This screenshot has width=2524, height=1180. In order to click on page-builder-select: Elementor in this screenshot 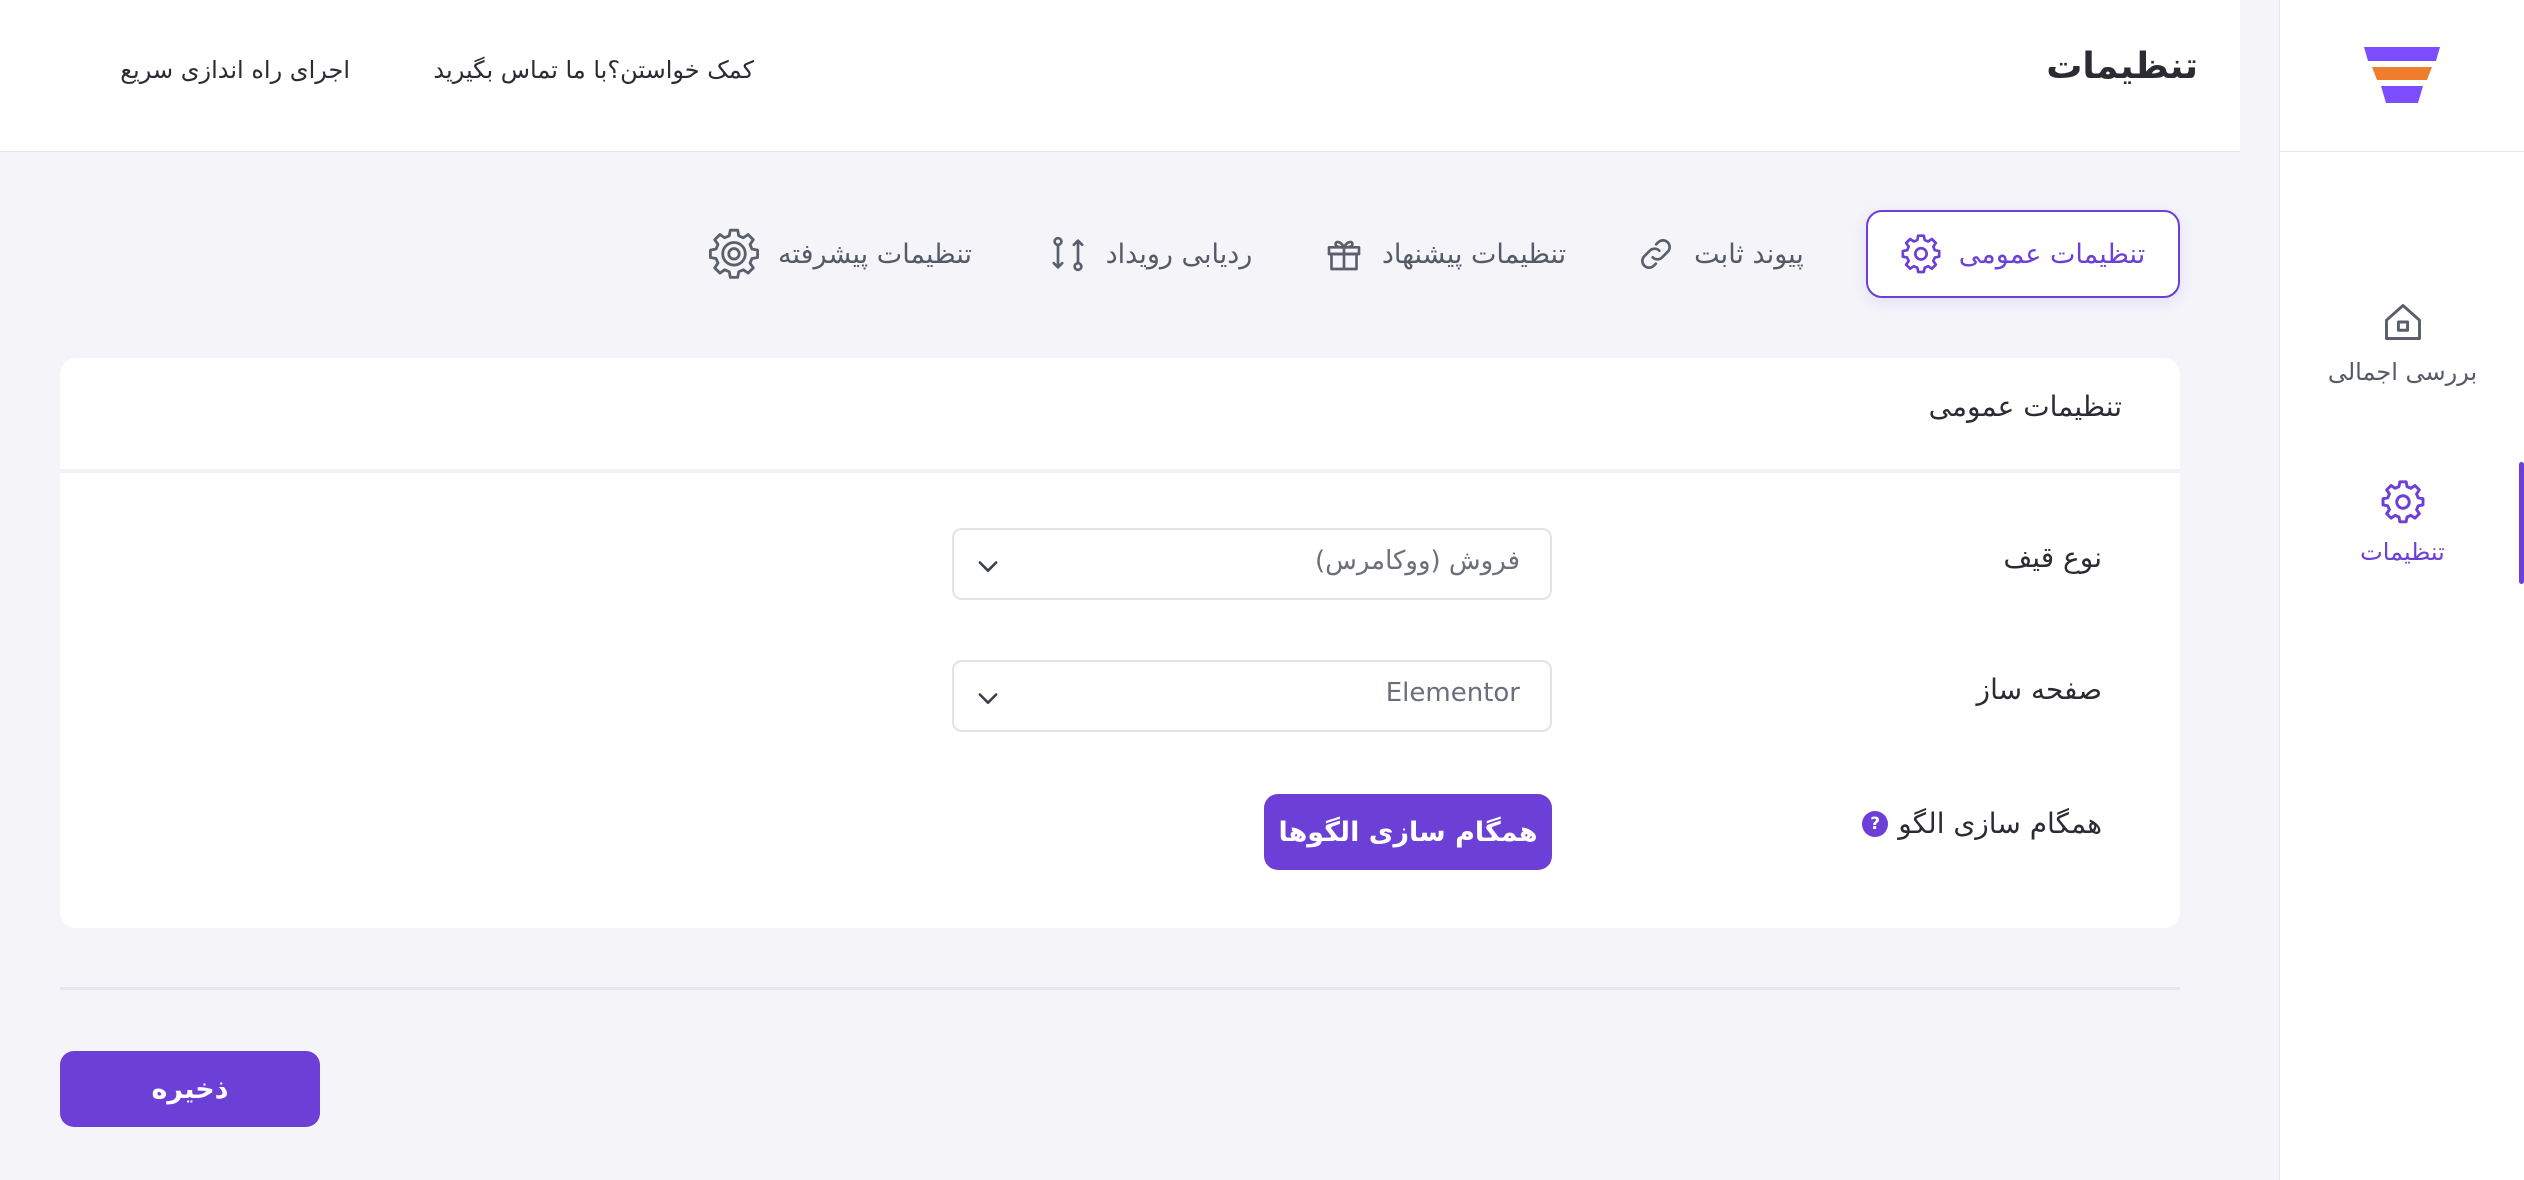, I will do `click(1252, 696)`.